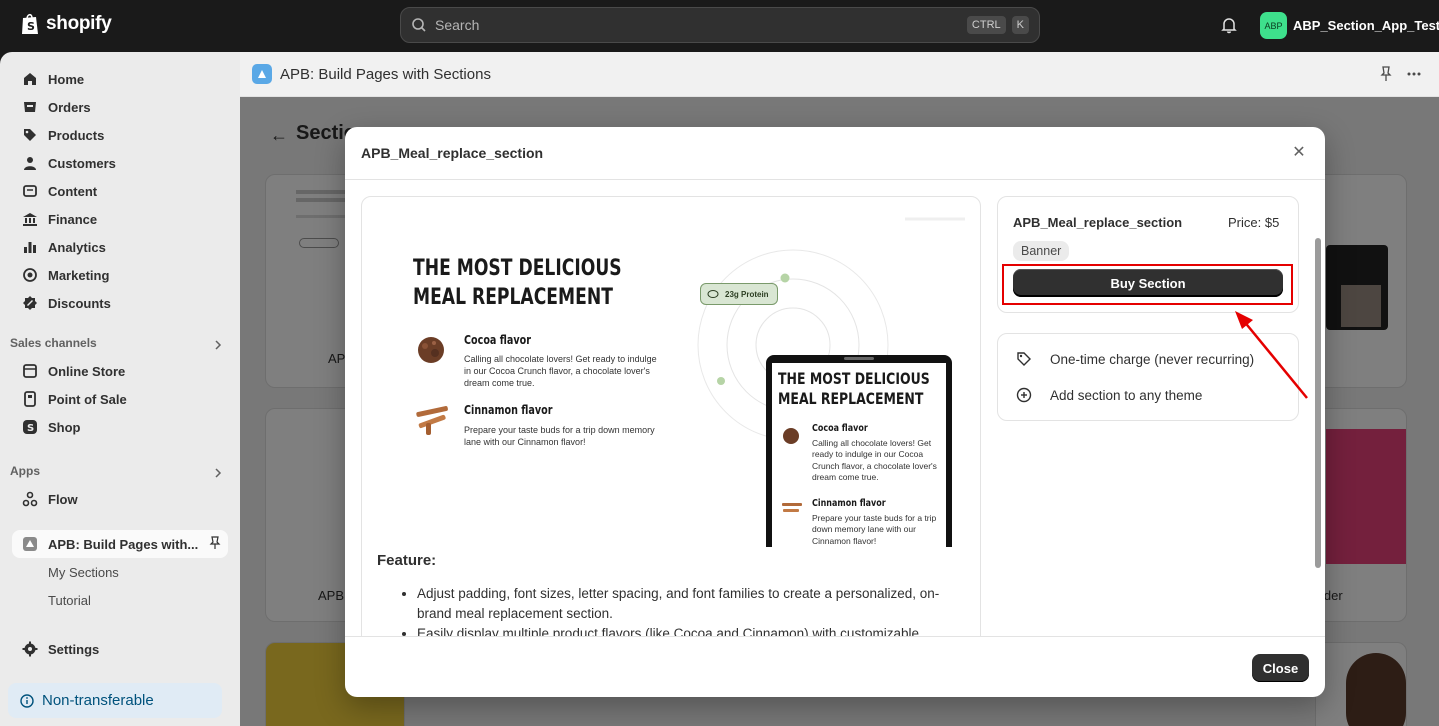 Image resolution: width=1439 pixels, height=726 pixels. Describe the element at coordinates (120, 572) in the screenshot. I see `sidebar-item-my-sections: My Sections` at that location.